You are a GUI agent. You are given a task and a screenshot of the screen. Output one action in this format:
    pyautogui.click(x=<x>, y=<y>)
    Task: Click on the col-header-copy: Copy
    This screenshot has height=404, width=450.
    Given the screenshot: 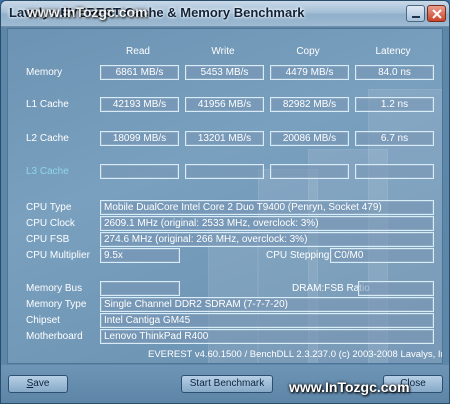 What is the action you would take?
    pyautogui.click(x=308, y=51)
    